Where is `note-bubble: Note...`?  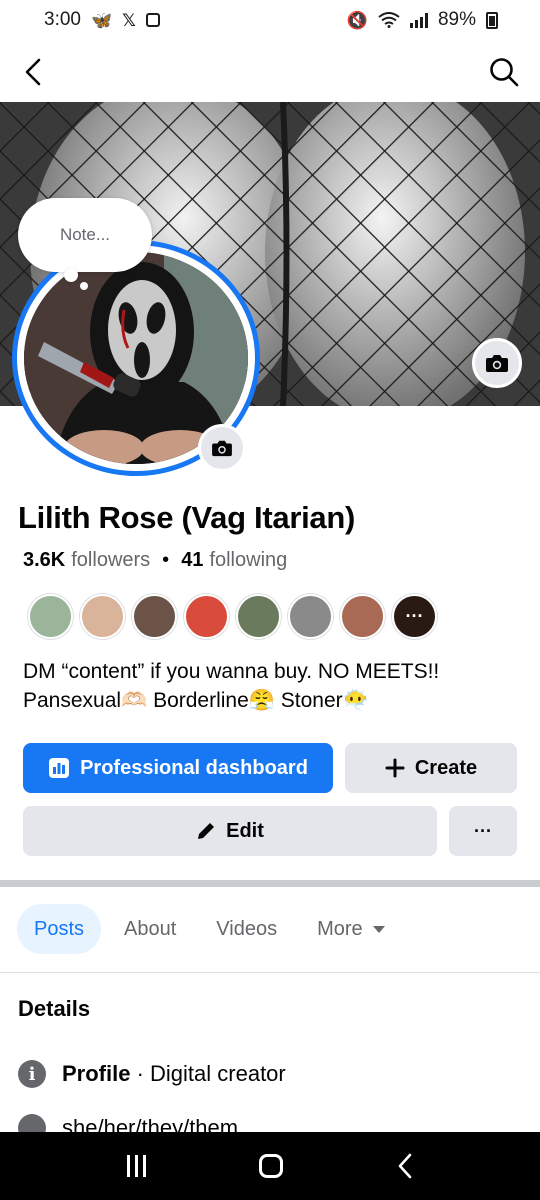
note-bubble: Note... is located at coordinates (85, 235).